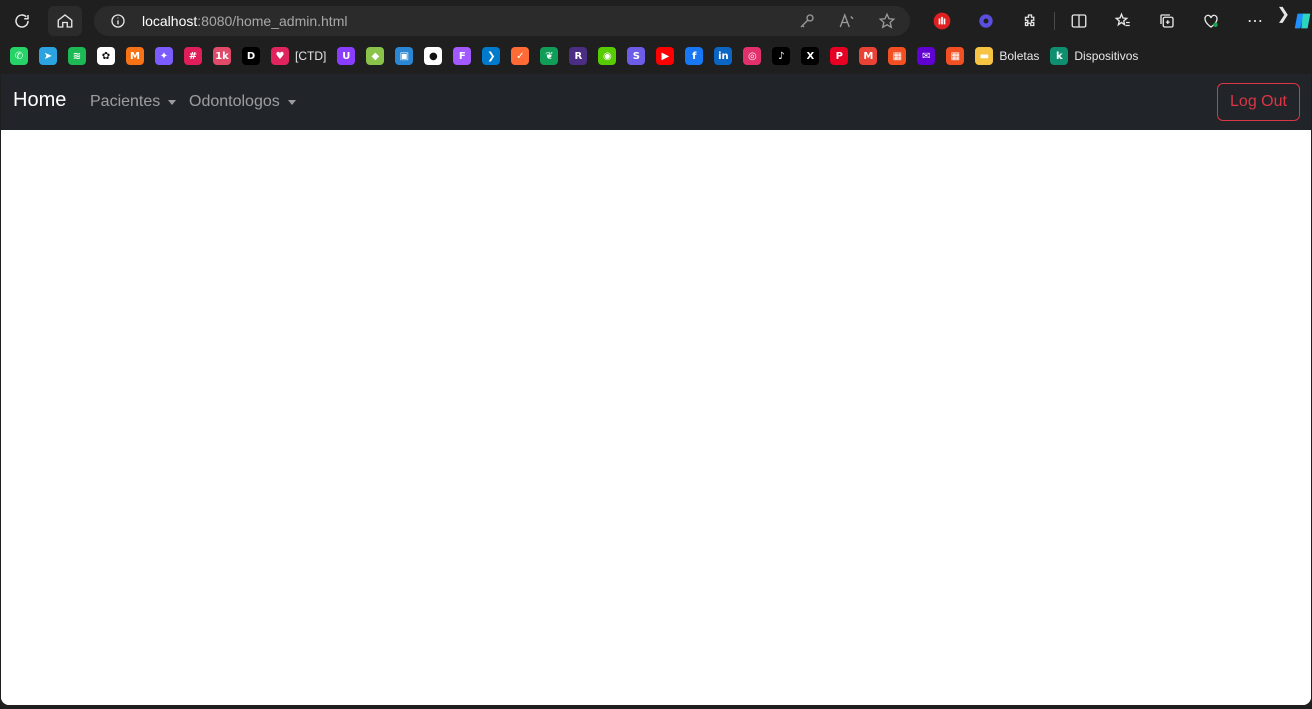 This screenshot has height=709, width=1312. I want to click on bookmark-item: ◉, so click(607, 56).